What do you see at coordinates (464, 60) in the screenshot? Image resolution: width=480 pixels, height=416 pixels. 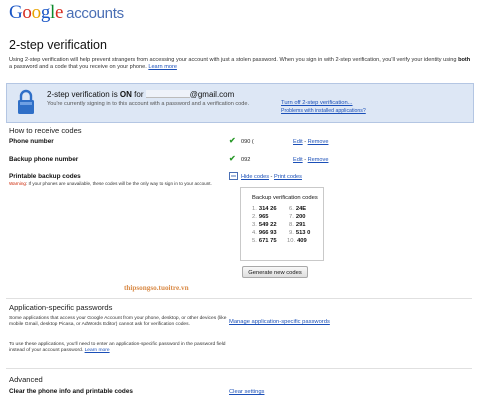 I see `intro-both: both` at bounding box center [464, 60].